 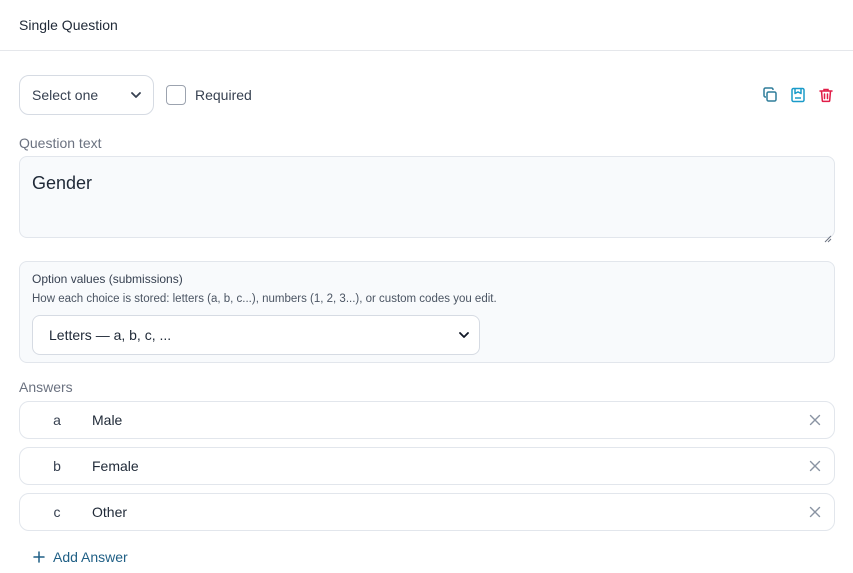 I want to click on required-label: Required, so click(x=223, y=95).